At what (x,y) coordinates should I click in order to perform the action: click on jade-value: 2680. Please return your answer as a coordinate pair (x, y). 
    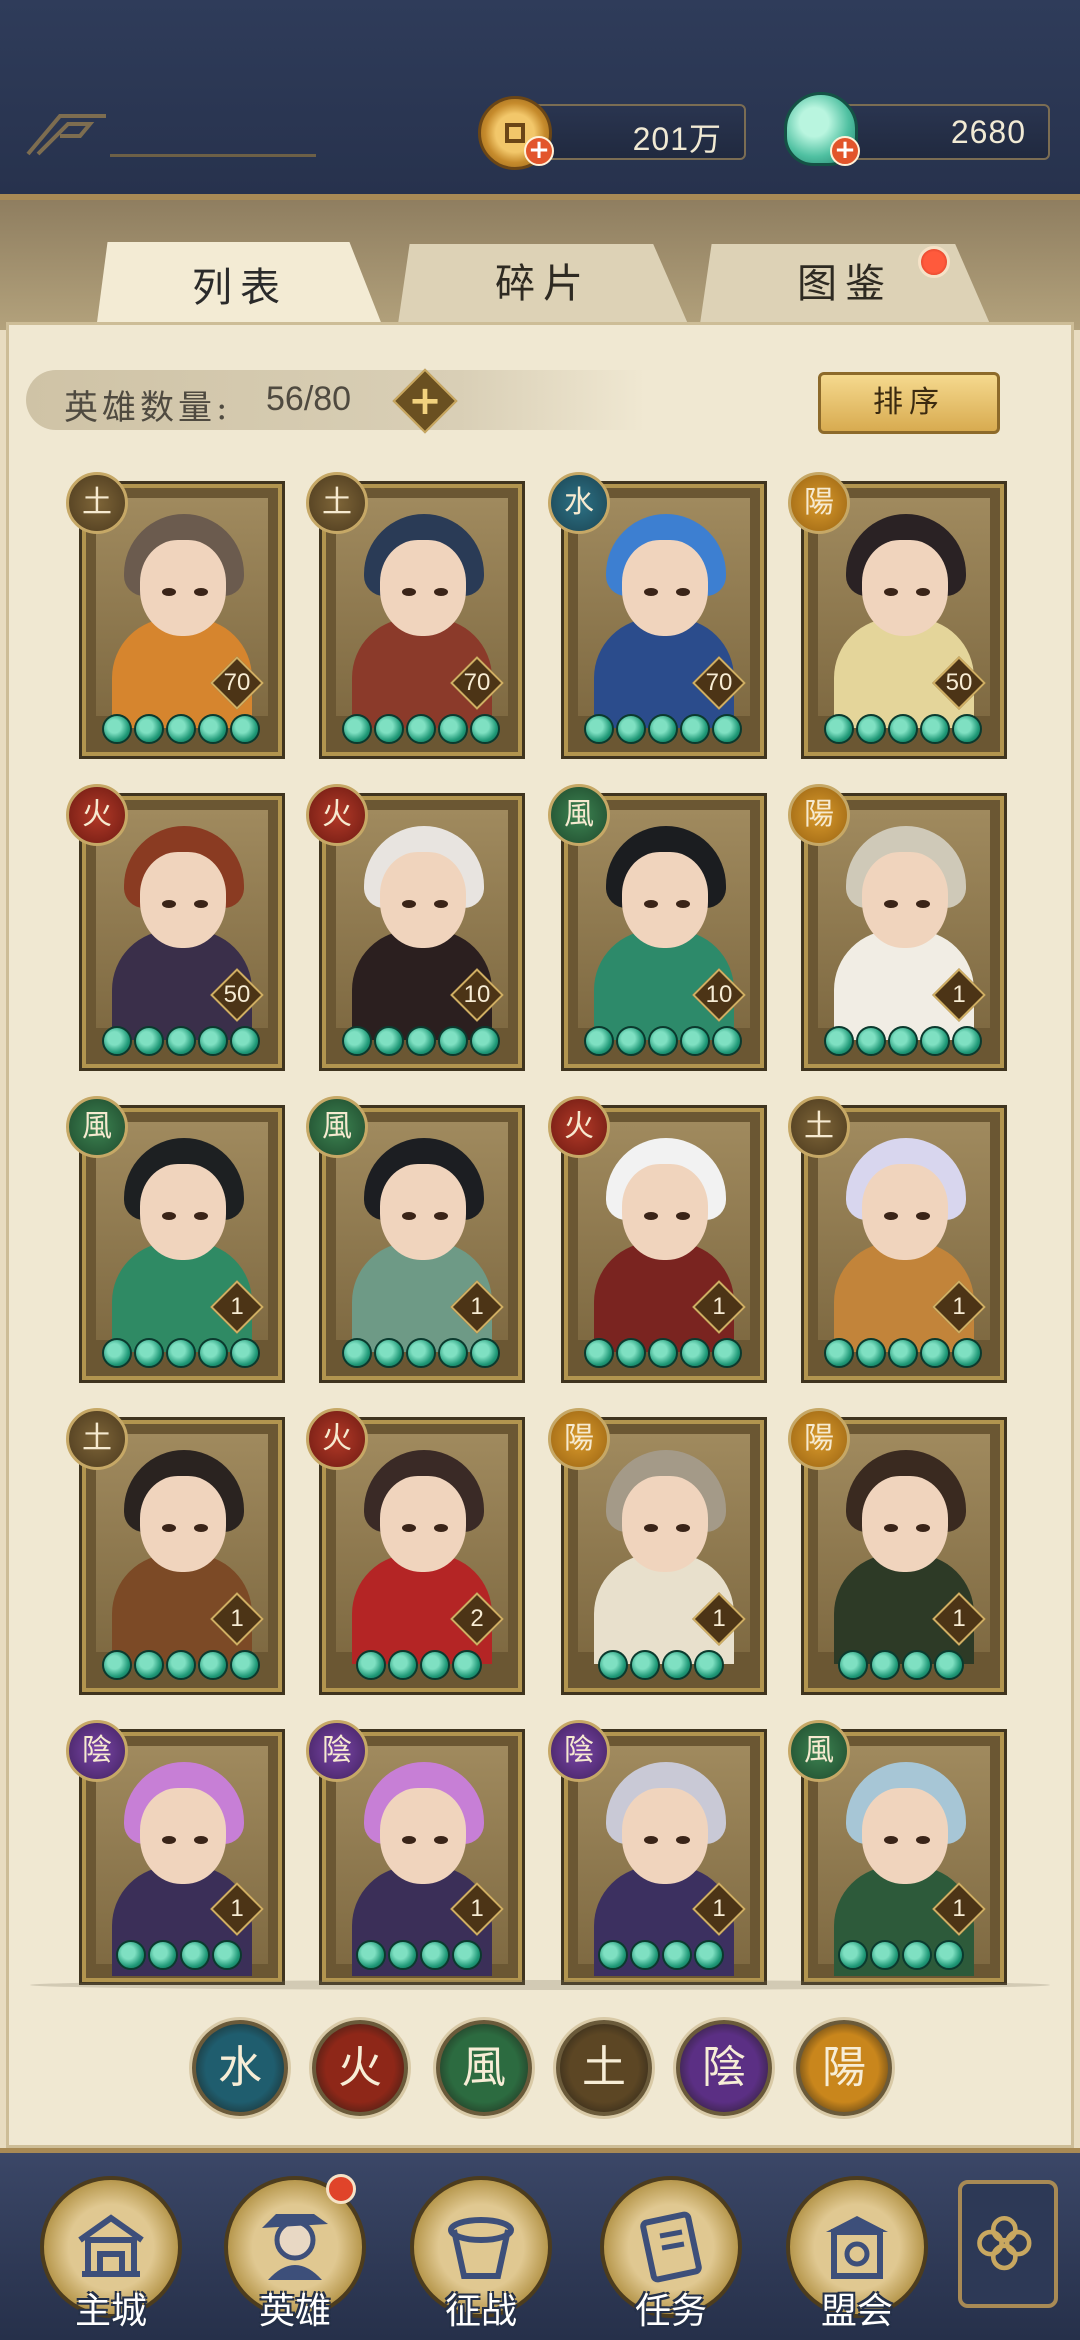
    Looking at the image, I should click on (988, 132).